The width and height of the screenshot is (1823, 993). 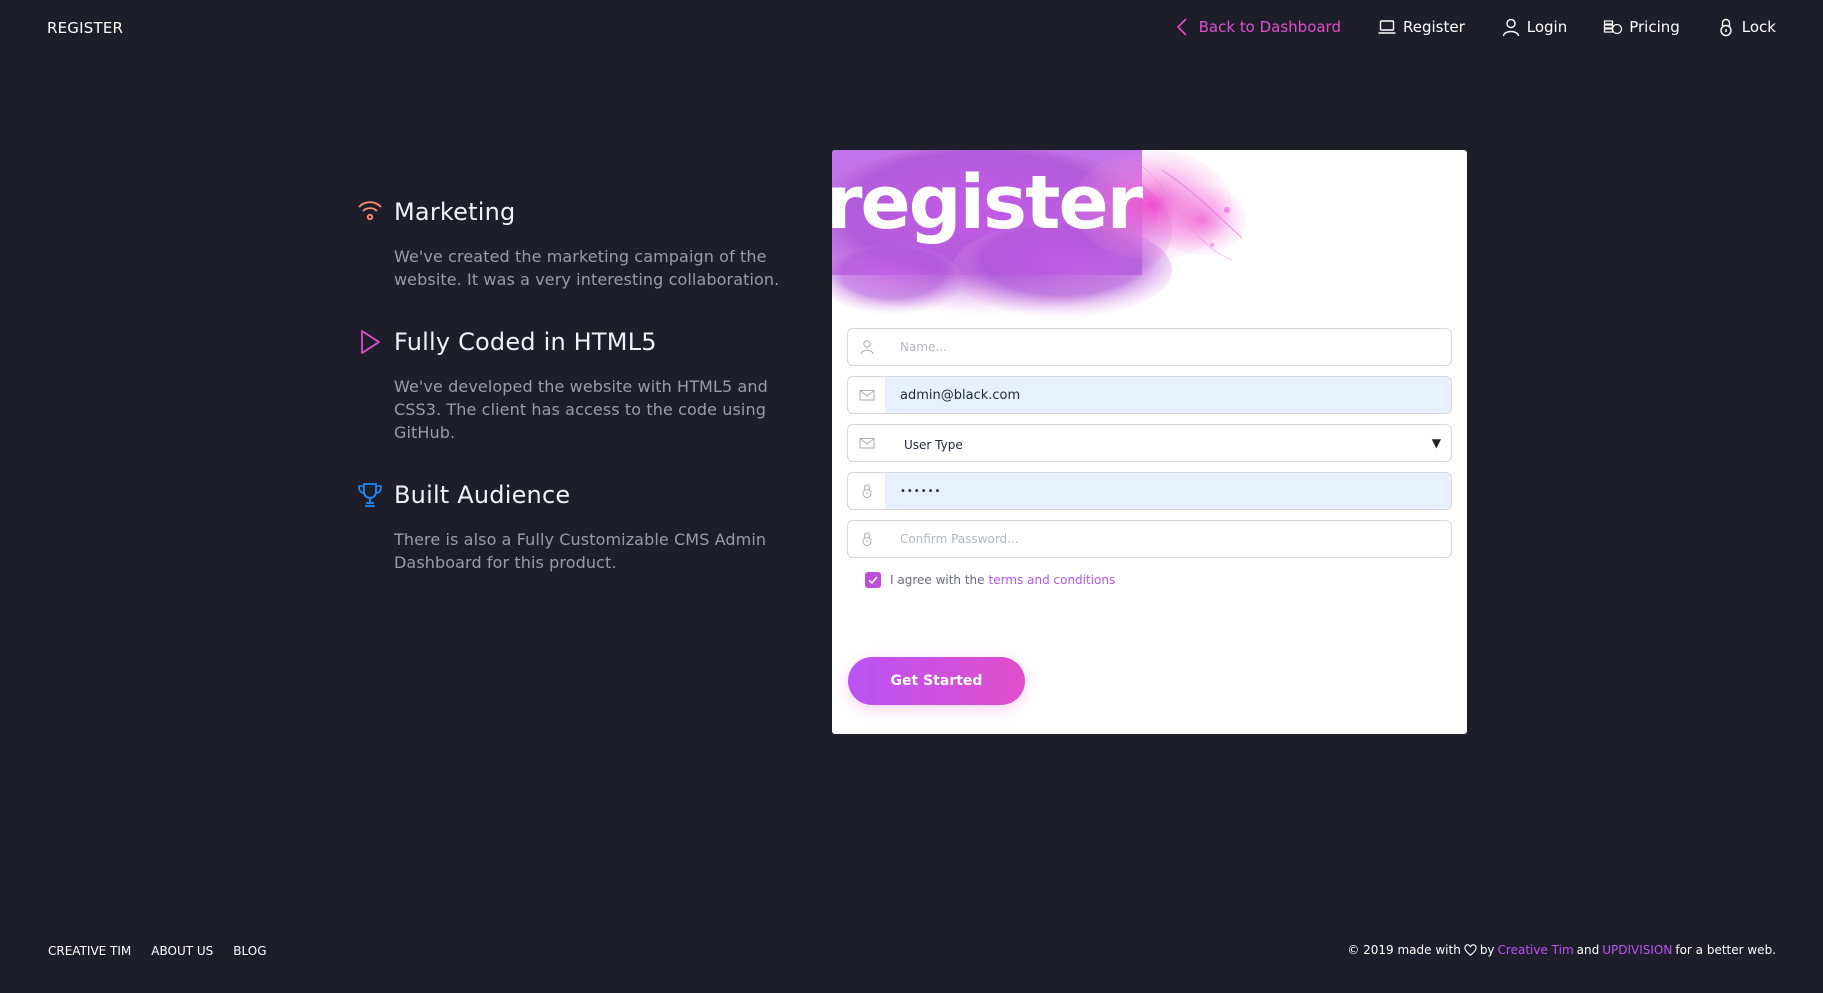 I want to click on nav-label: Pricing, so click(x=1654, y=27).